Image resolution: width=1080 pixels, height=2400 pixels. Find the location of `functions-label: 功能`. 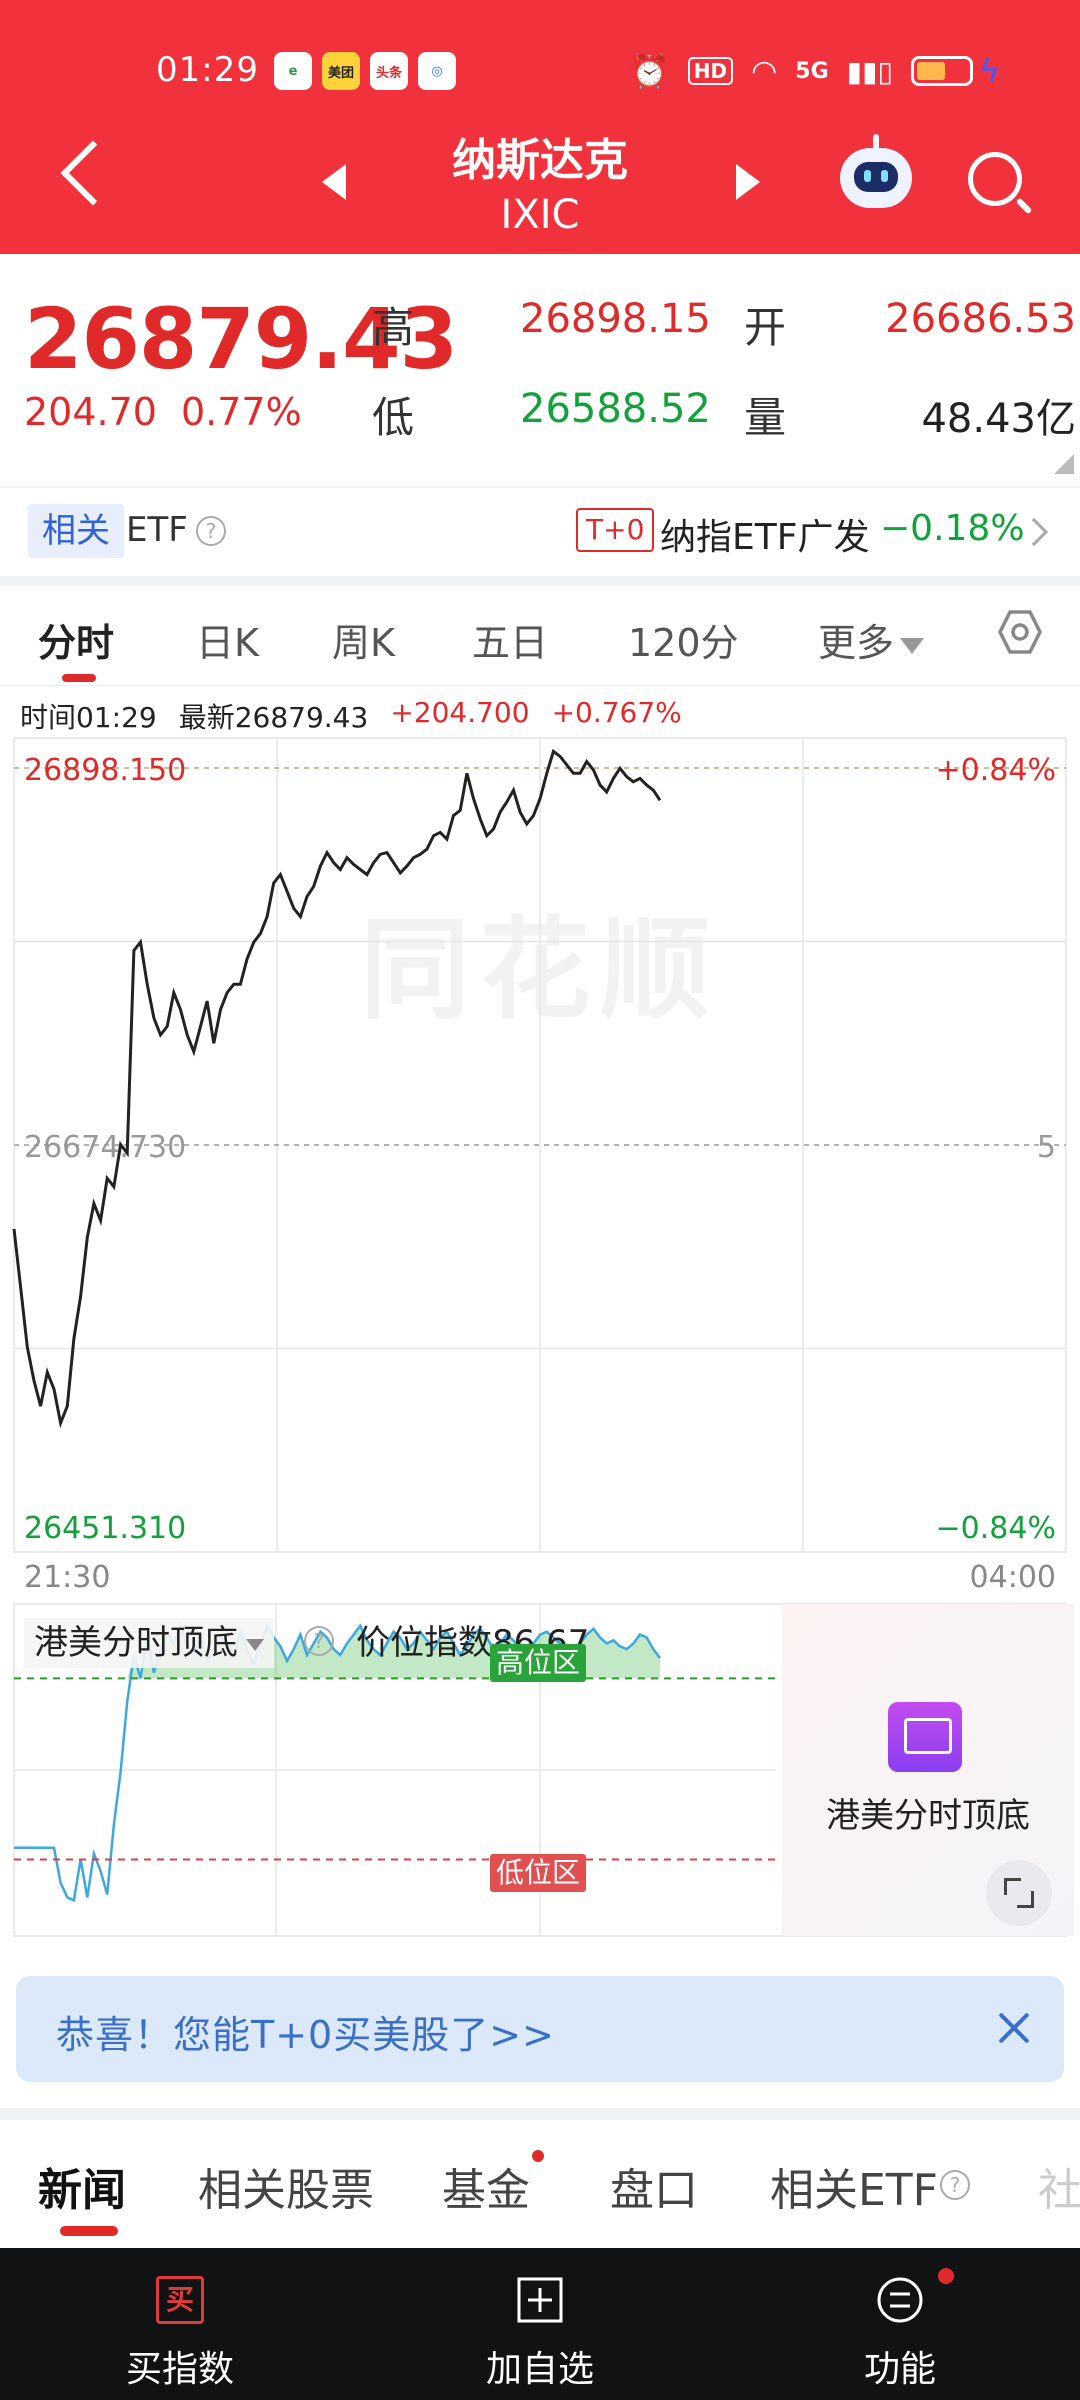

functions-label: 功能 is located at coordinates (899, 2369).